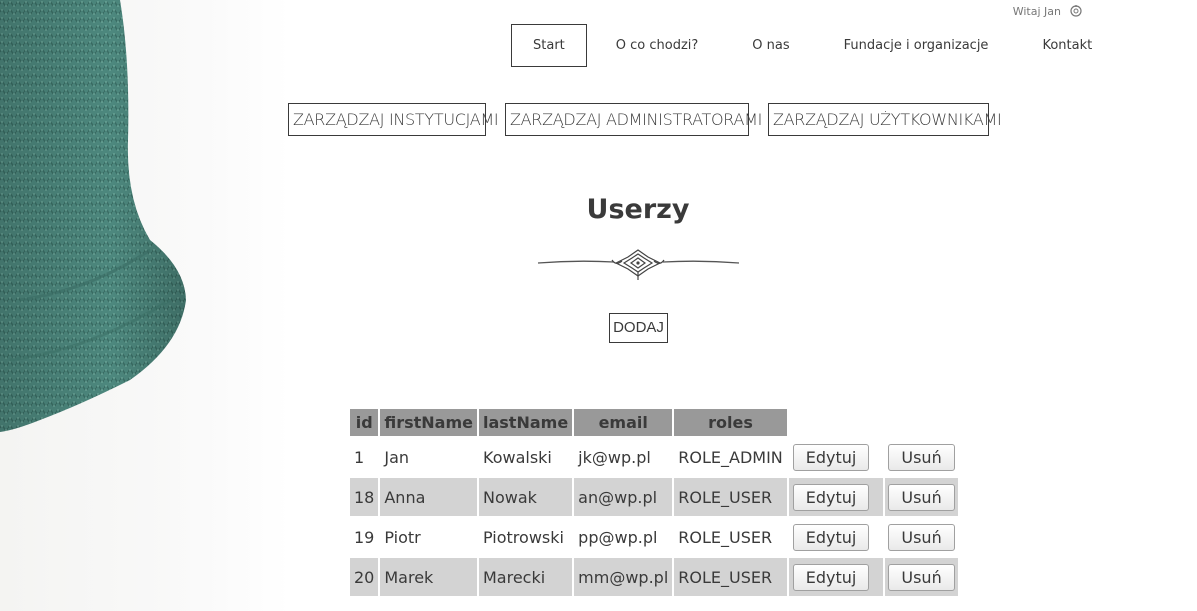 Image resolution: width=1197 pixels, height=611 pixels. Describe the element at coordinates (526, 577) in the screenshot. I see `cell-lastname: Marecki` at that location.